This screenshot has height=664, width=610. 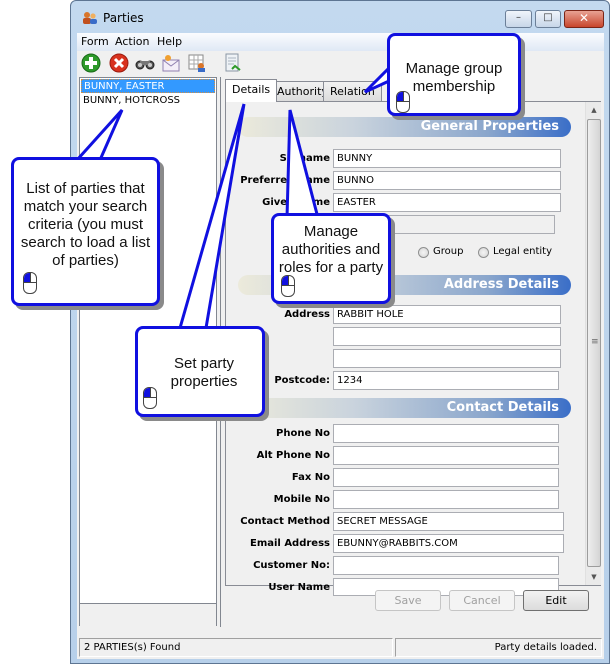 What do you see at coordinates (98, 135) in the screenshot?
I see `pointer-list` at bounding box center [98, 135].